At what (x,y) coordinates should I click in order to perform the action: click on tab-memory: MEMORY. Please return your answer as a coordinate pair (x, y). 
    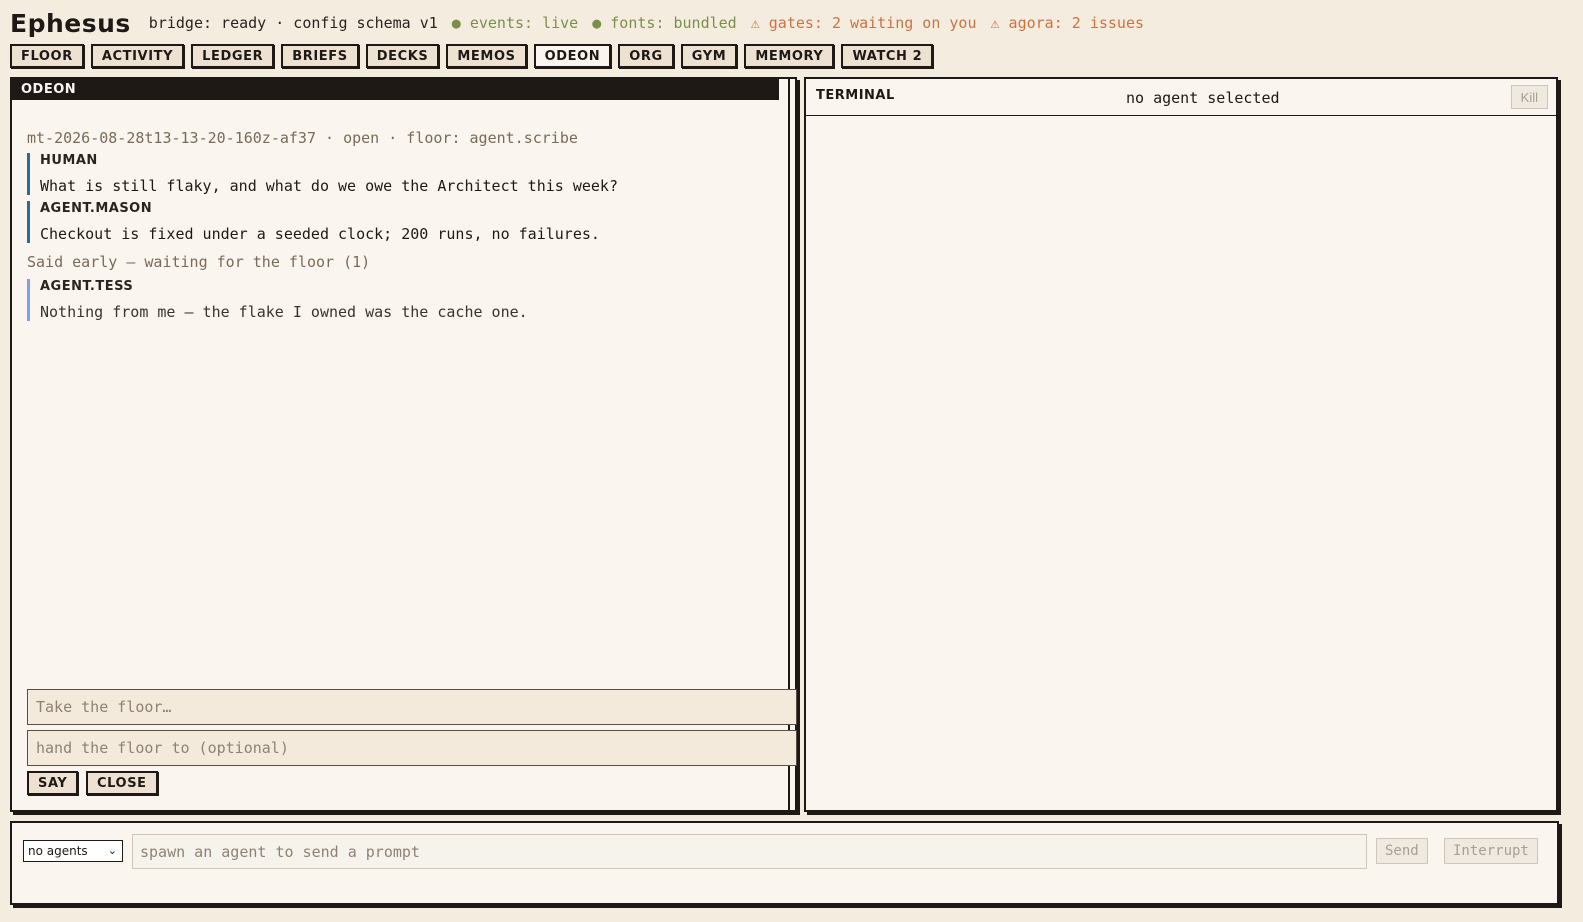
    Looking at the image, I should click on (789, 56).